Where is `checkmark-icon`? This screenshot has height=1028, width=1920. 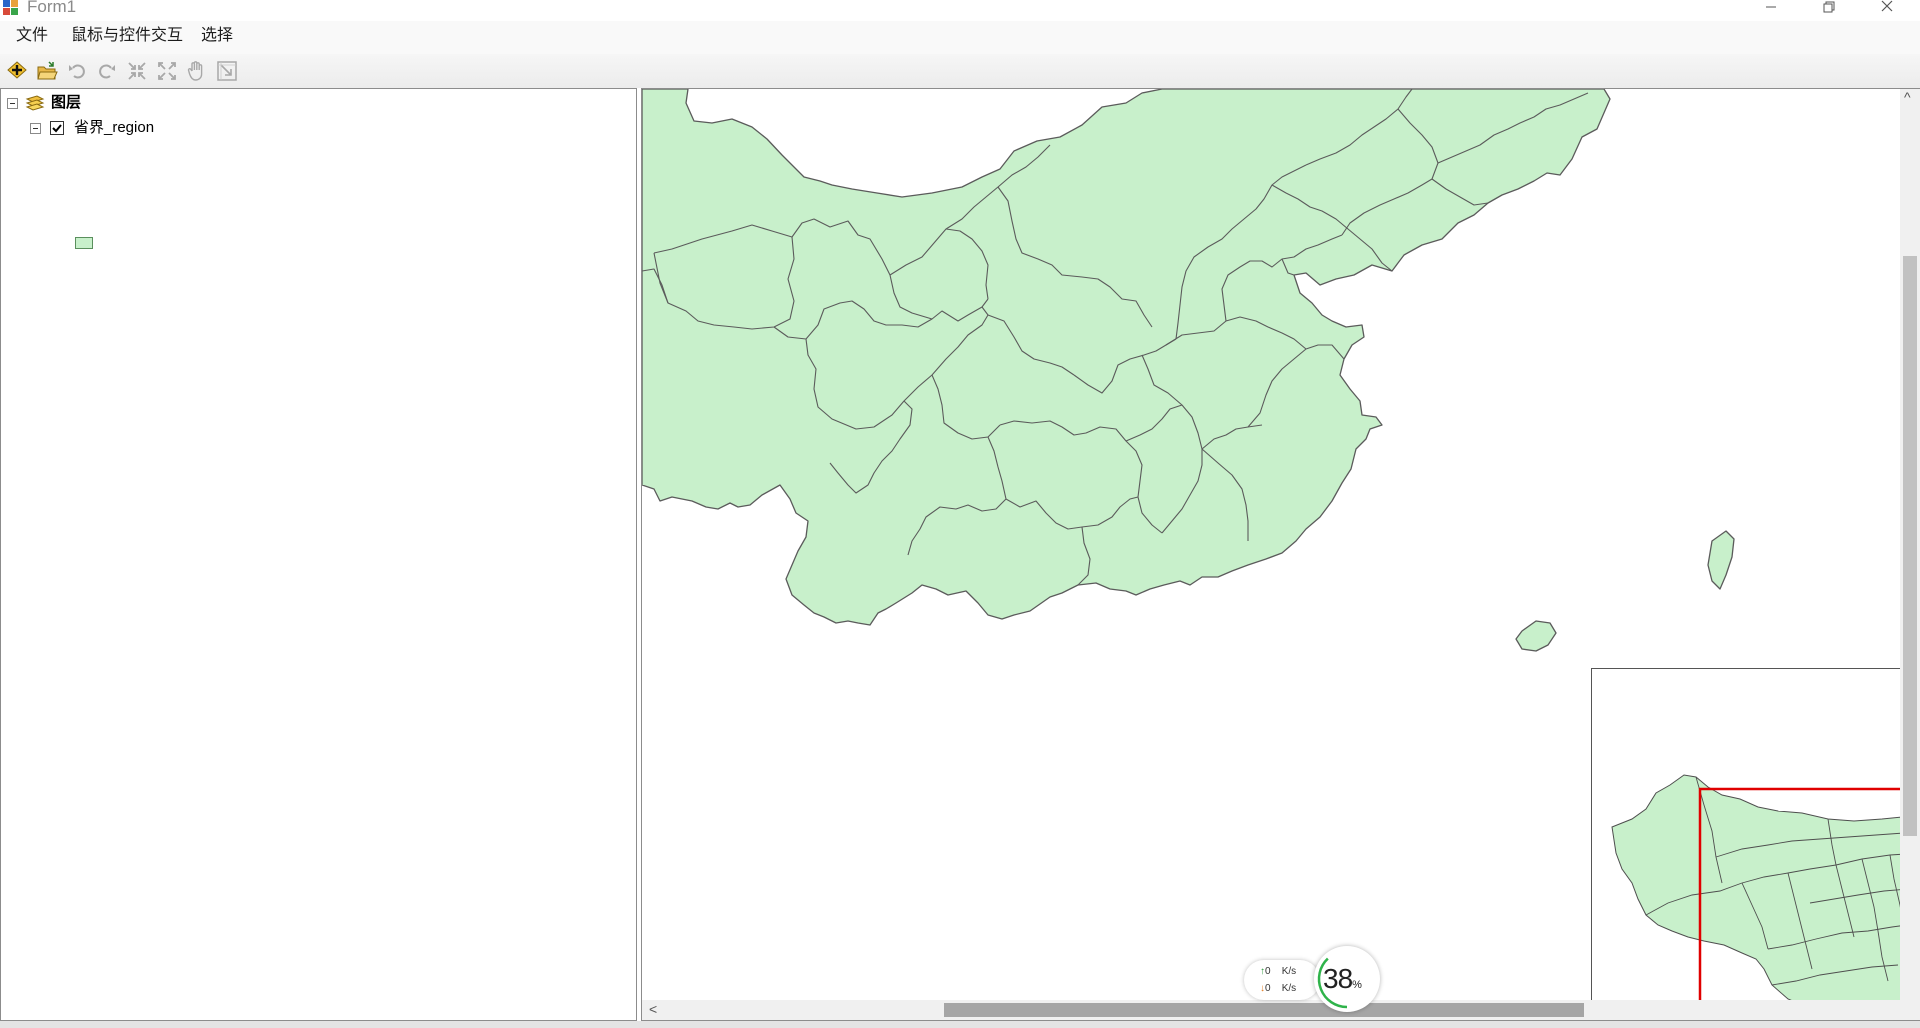 checkmark-icon is located at coordinates (57, 128).